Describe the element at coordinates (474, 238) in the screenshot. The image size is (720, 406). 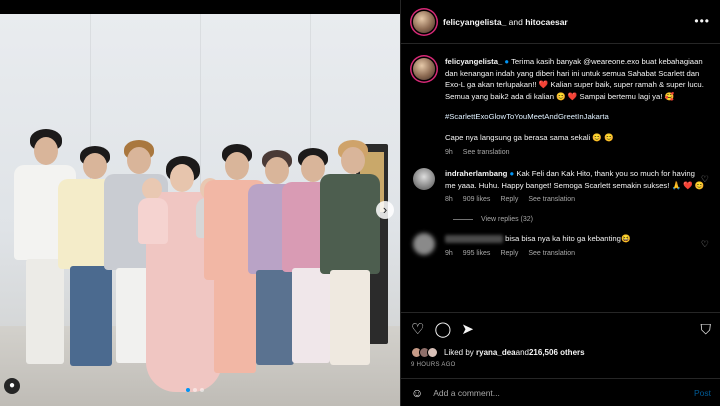
I see `blurred-username` at that location.